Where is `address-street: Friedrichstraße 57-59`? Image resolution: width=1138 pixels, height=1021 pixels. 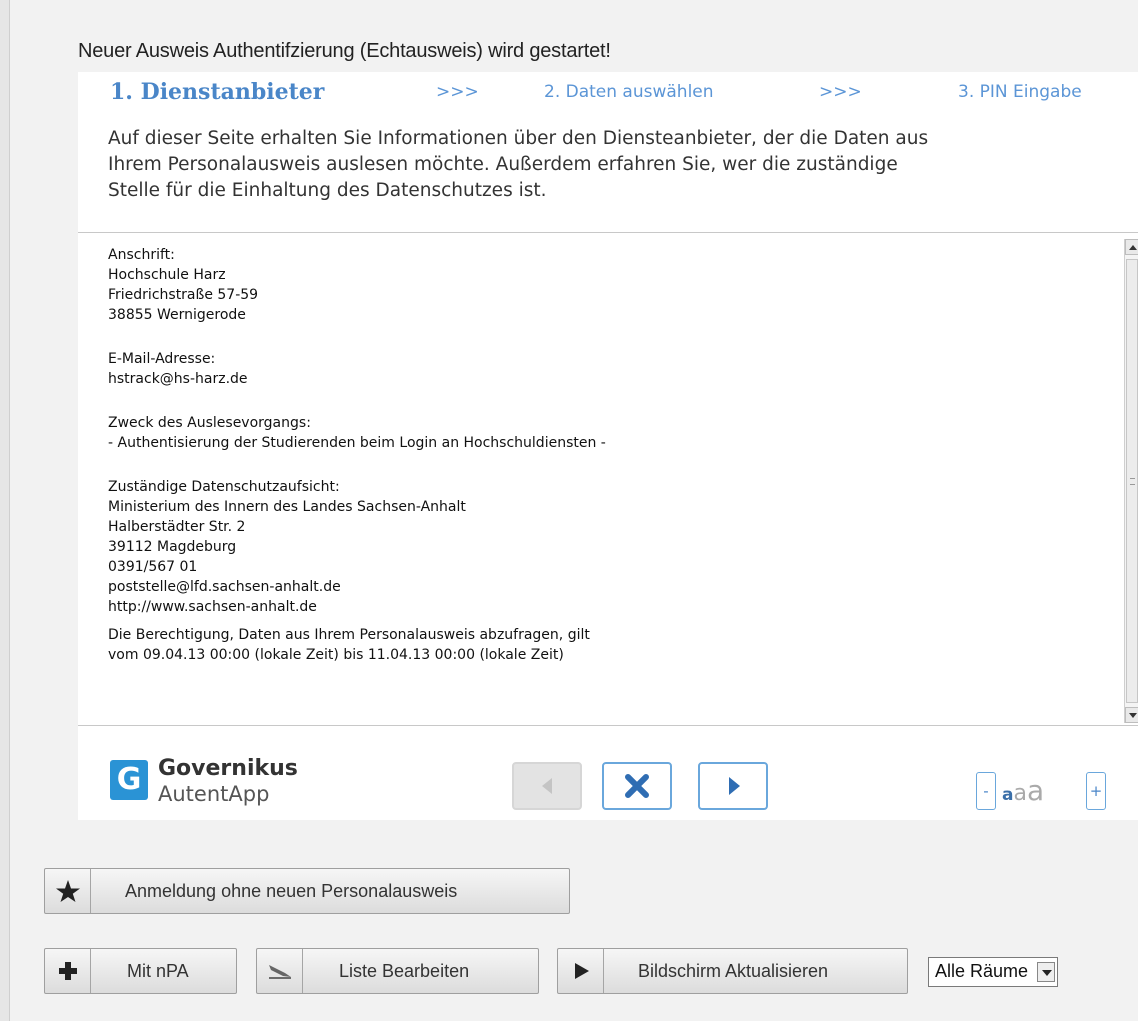 address-street: Friedrichstraße 57-59 is located at coordinates (183, 295).